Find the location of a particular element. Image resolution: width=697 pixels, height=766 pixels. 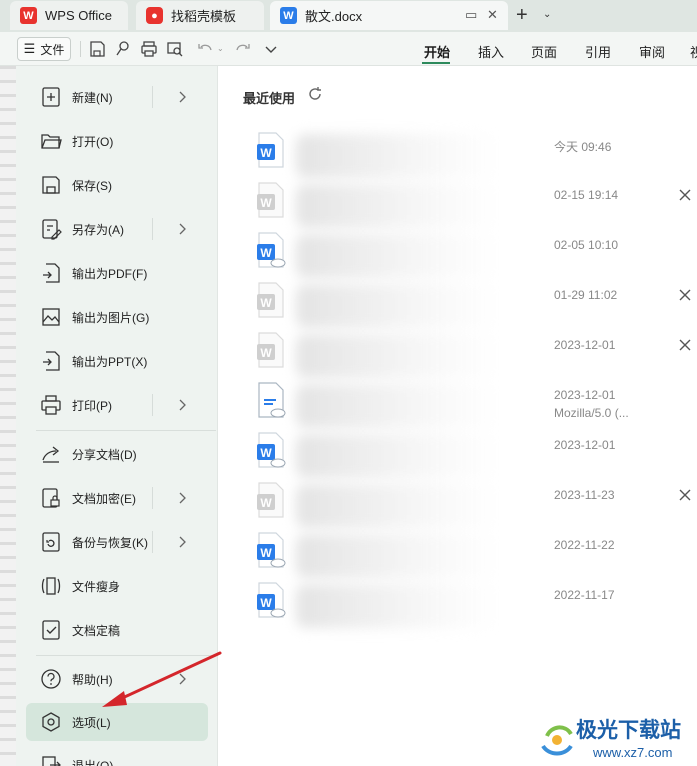

tab-docer-template: ● 找稻壳模板 is located at coordinates (200, 15).